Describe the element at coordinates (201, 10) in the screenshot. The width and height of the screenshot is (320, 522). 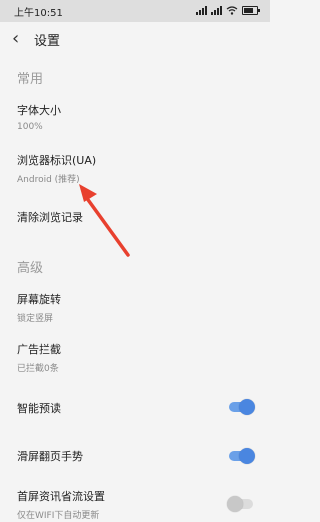
I see `signal-icon` at that location.